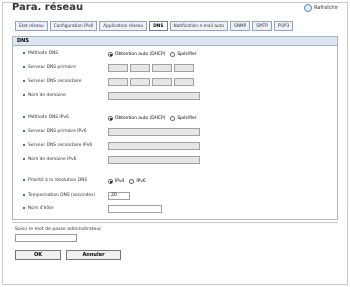  Describe the element at coordinates (38, 255) in the screenshot. I see `ok-button: OK` at that location.